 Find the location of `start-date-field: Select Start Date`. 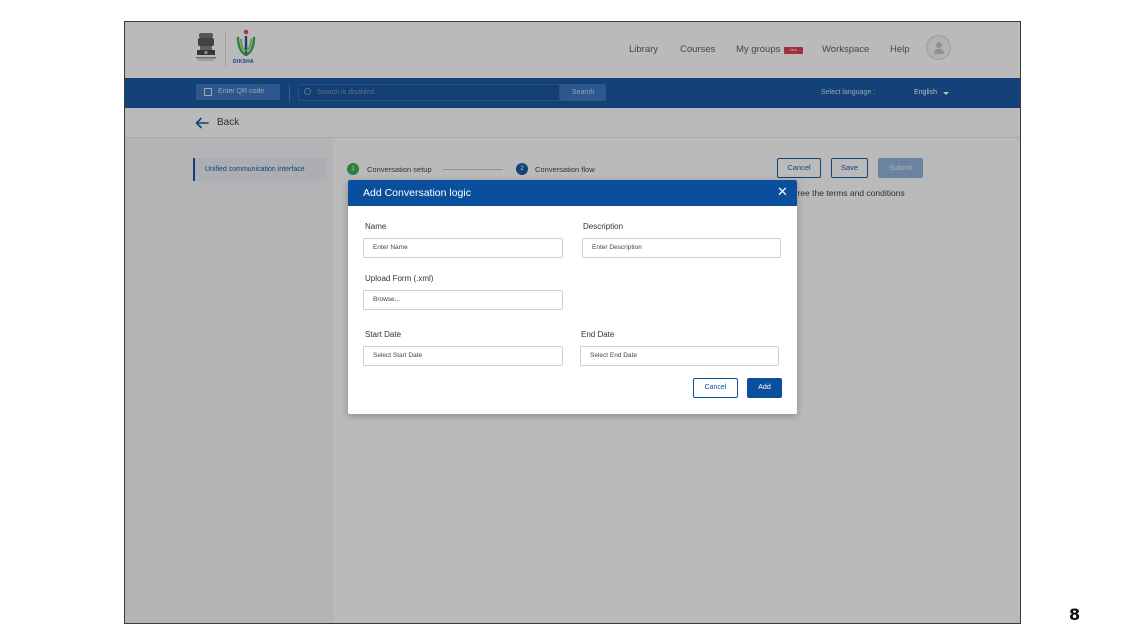

start-date-field: Select Start Date is located at coordinates (463, 356).